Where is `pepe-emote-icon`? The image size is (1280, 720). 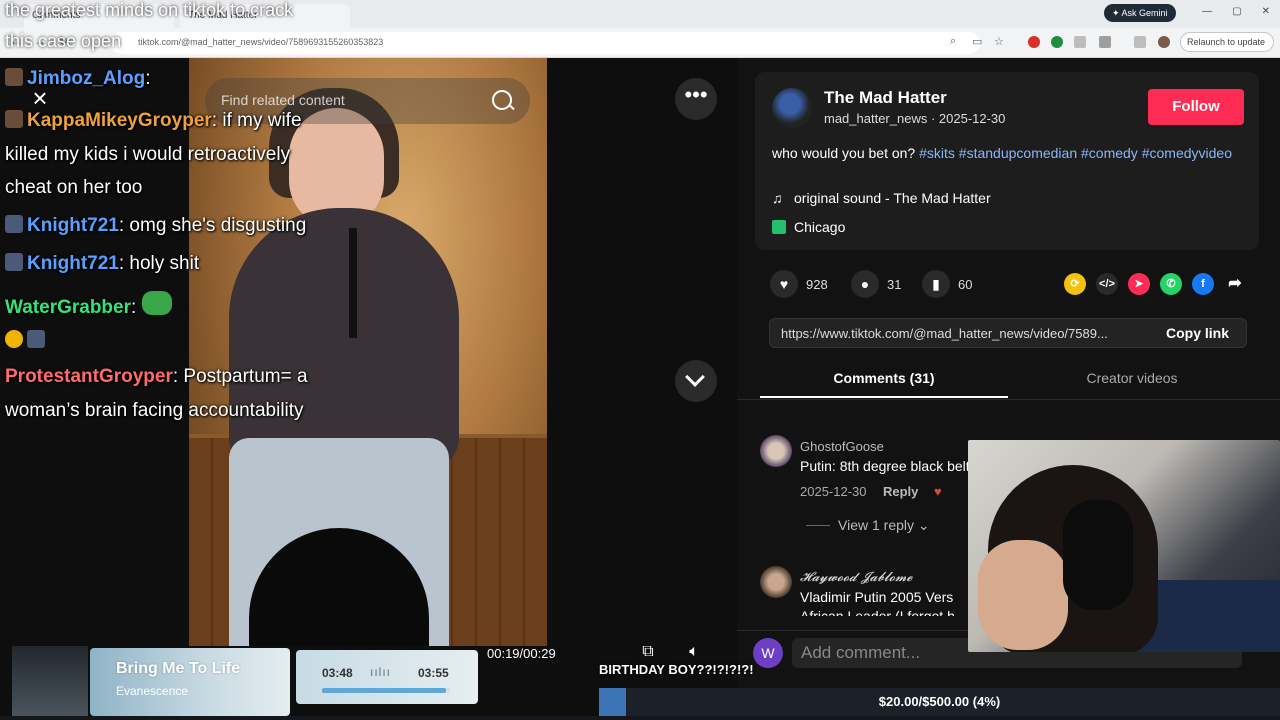 pepe-emote-icon is located at coordinates (156, 303).